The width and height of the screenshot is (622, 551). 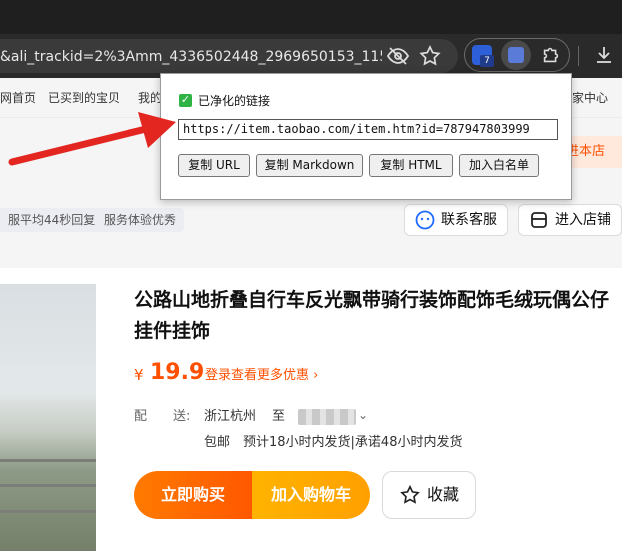 What do you see at coordinates (230, 416) in the screenshot?
I see `shipping-origin: 浙江杭州` at bounding box center [230, 416].